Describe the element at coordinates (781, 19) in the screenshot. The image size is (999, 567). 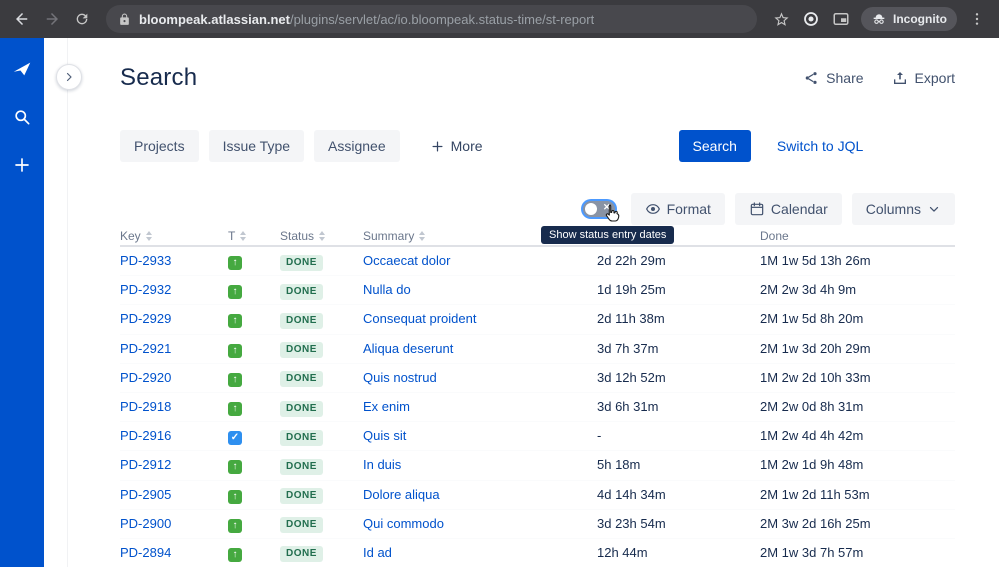
I see `bookmark-star-icon` at that location.